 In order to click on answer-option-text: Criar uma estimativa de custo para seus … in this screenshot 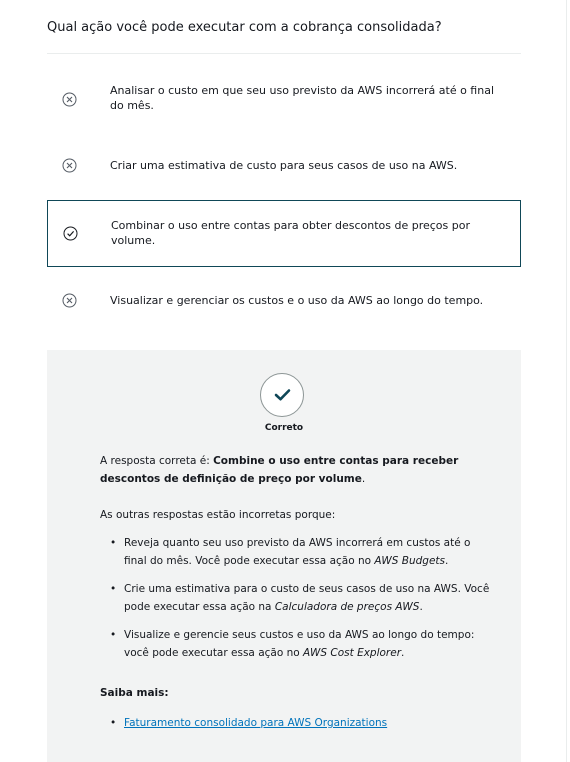, I will do `click(284, 165)`.